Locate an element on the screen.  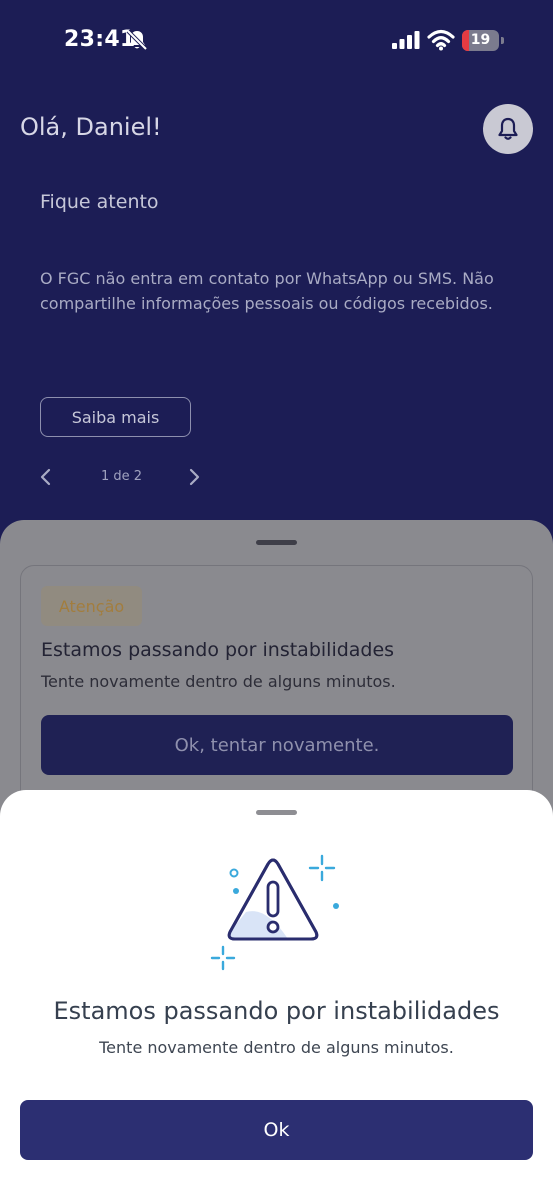
alert-title: Estamos passando por instabilidades is located at coordinates (218, 650).